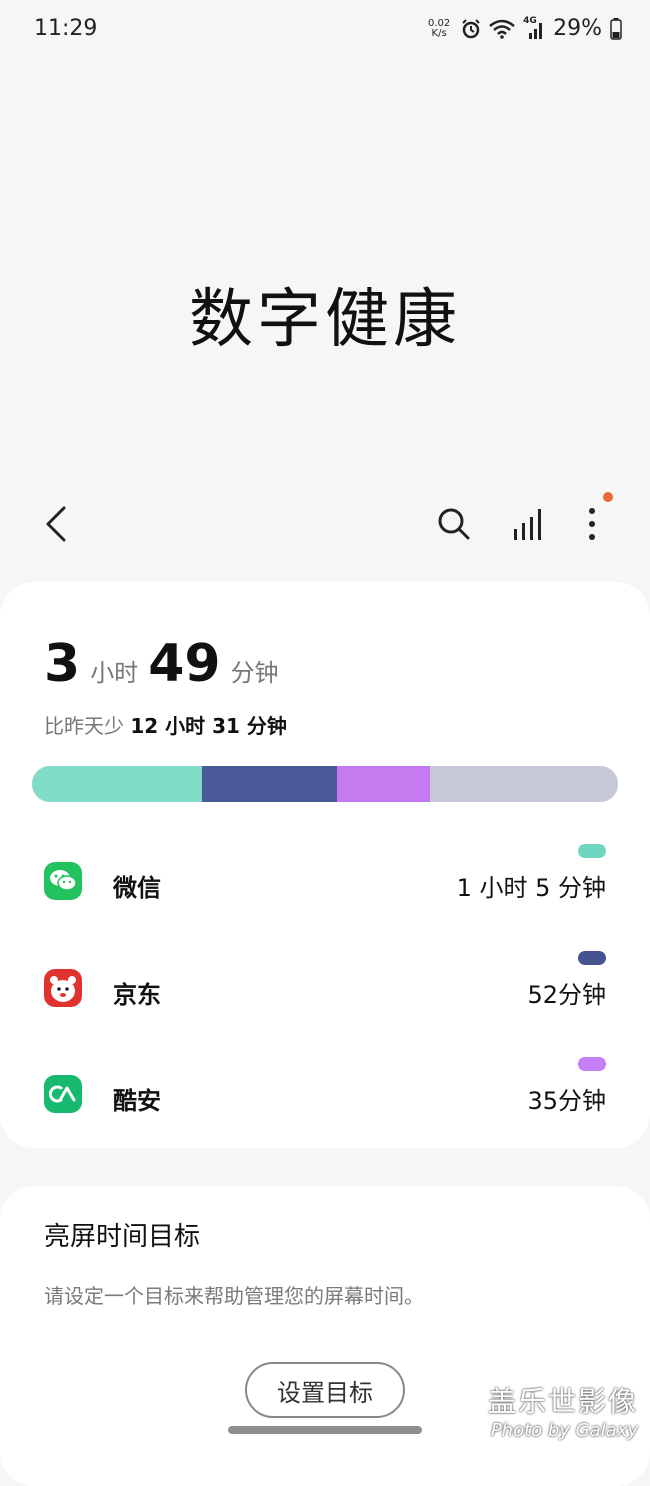 Image resolution: width=650 pixels, height=1486 pixels. Describe the element at coordinates (577, 28) in the screenshot. I see `battery-percent: 29%` at that location.